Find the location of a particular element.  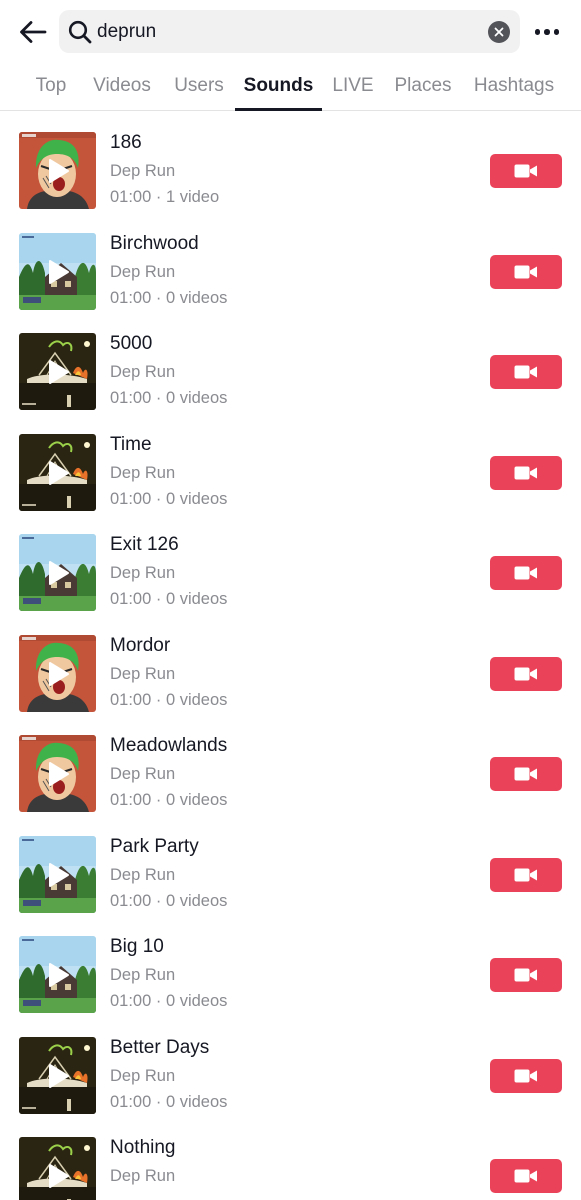

sound-title: 186 is located at coordinates (126, 142).